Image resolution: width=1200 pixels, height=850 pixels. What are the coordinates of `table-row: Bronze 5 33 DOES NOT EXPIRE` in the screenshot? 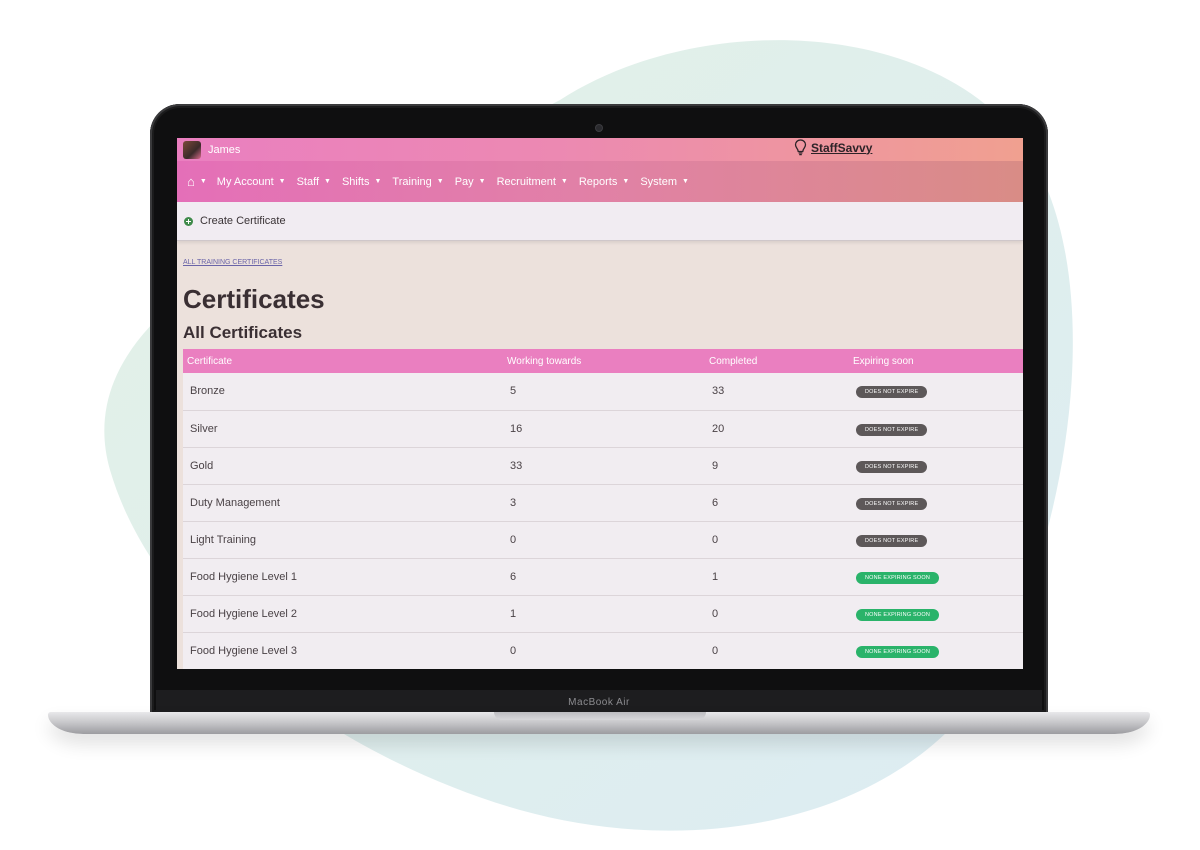 It's located at (603, 391).